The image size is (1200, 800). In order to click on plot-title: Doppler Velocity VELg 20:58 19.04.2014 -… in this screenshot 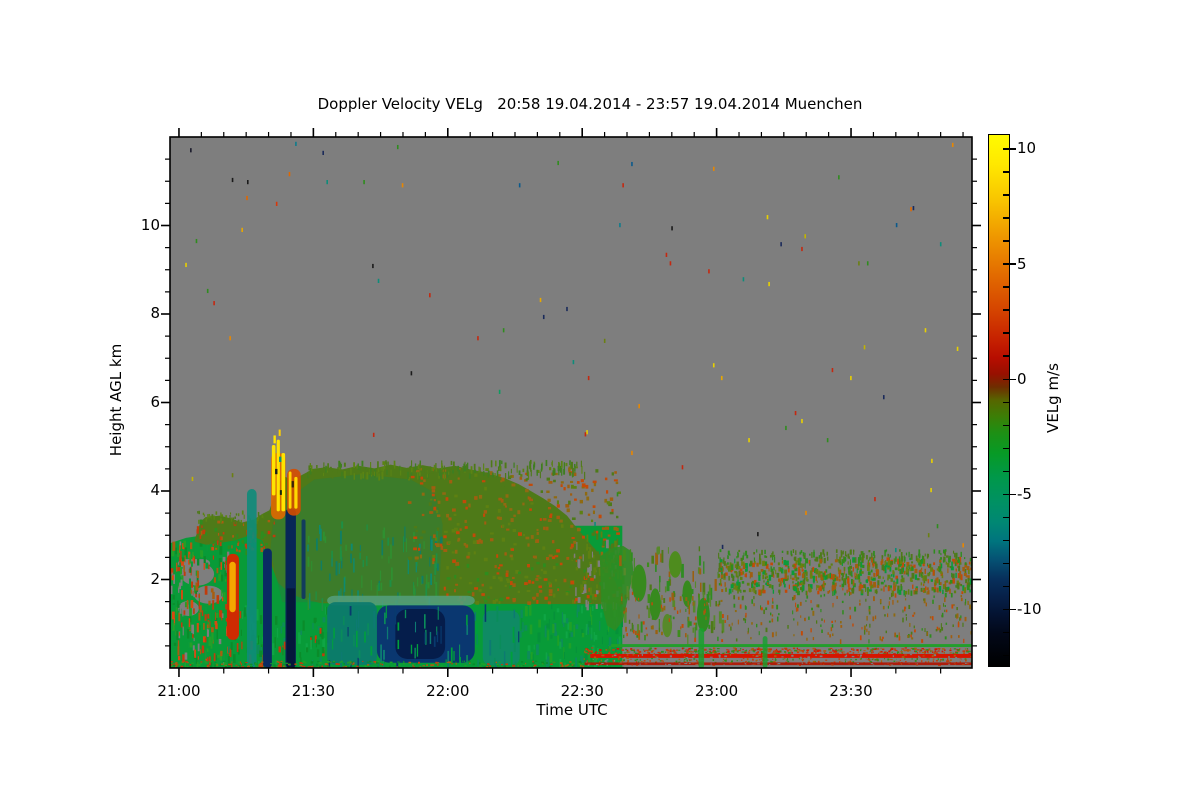, I will do `click(590, 104)`.